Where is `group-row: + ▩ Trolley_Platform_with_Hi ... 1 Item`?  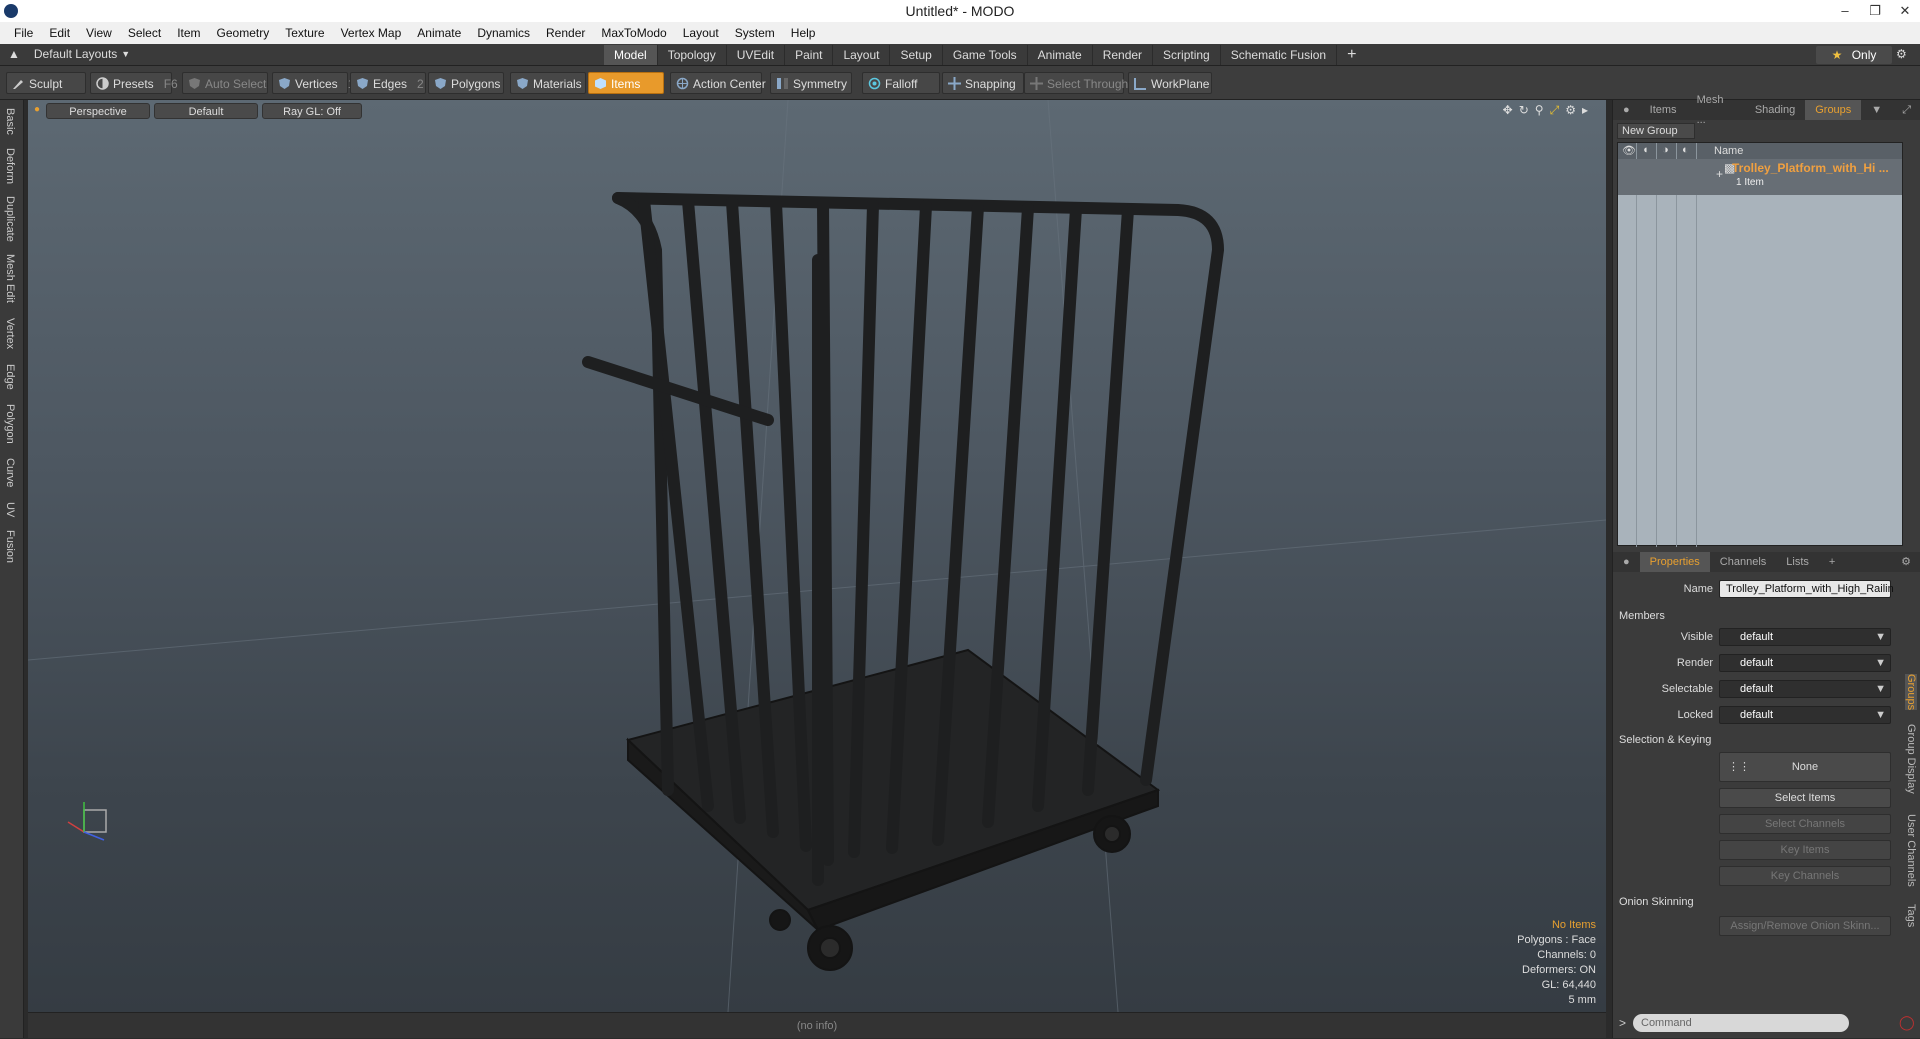
group-row: + ▩ Trolley_Platform_with_Hi ... 1 Item is located at coordinates (1760, 177).